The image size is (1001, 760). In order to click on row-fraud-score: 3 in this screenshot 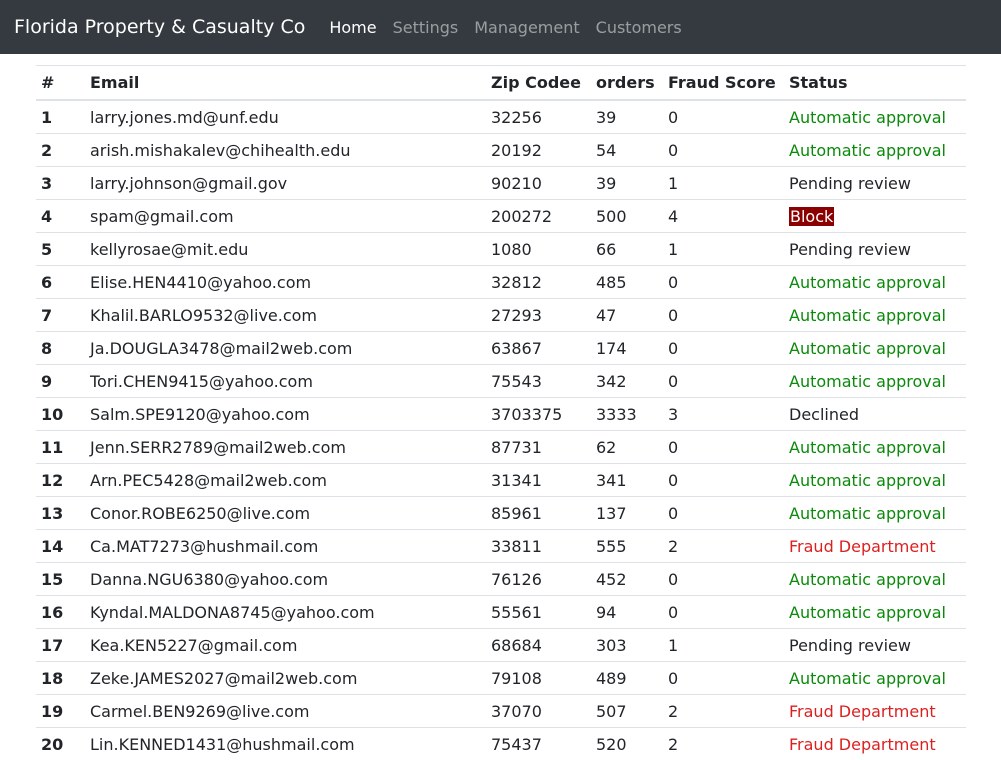, I will do `click(723, 414)`.